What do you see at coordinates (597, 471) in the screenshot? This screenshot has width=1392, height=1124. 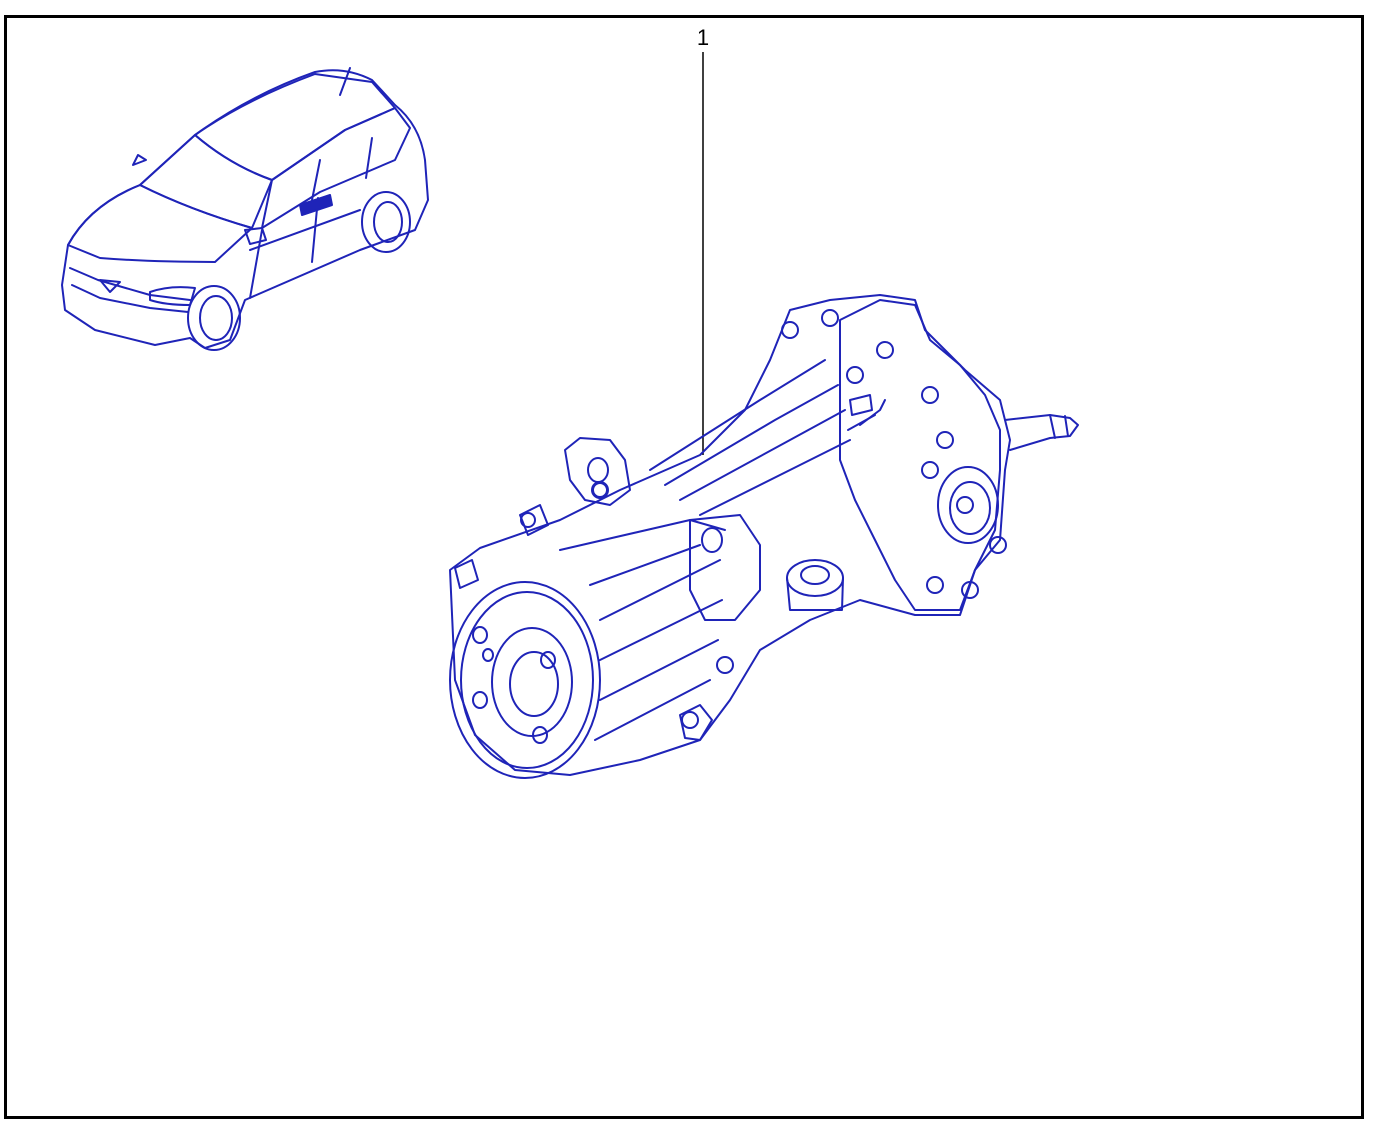 I see `mounting-bracket-left` at bounding box center [597, 471].